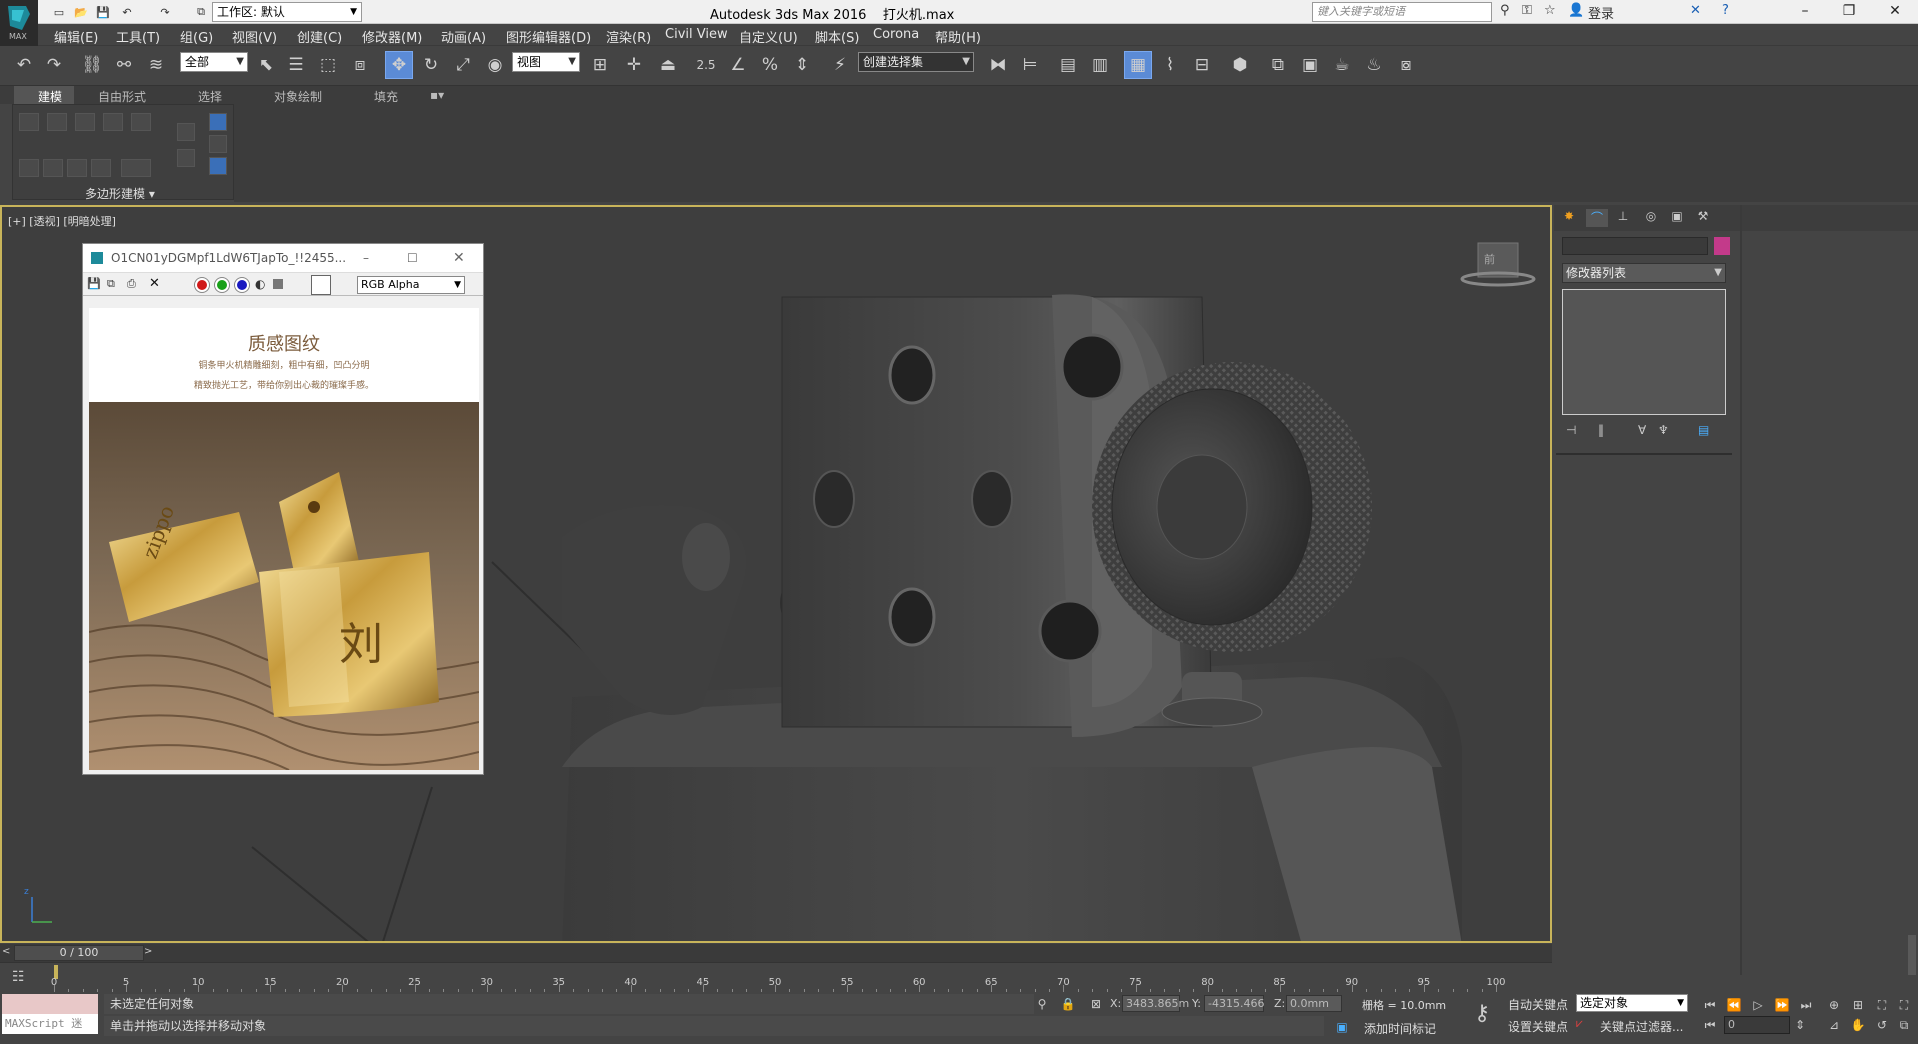 The image size is (1918, 1044). What do you see at coordinates (113, 122) in the screenshot?
I see `polygon-icon` at bounding box center [113, 122].